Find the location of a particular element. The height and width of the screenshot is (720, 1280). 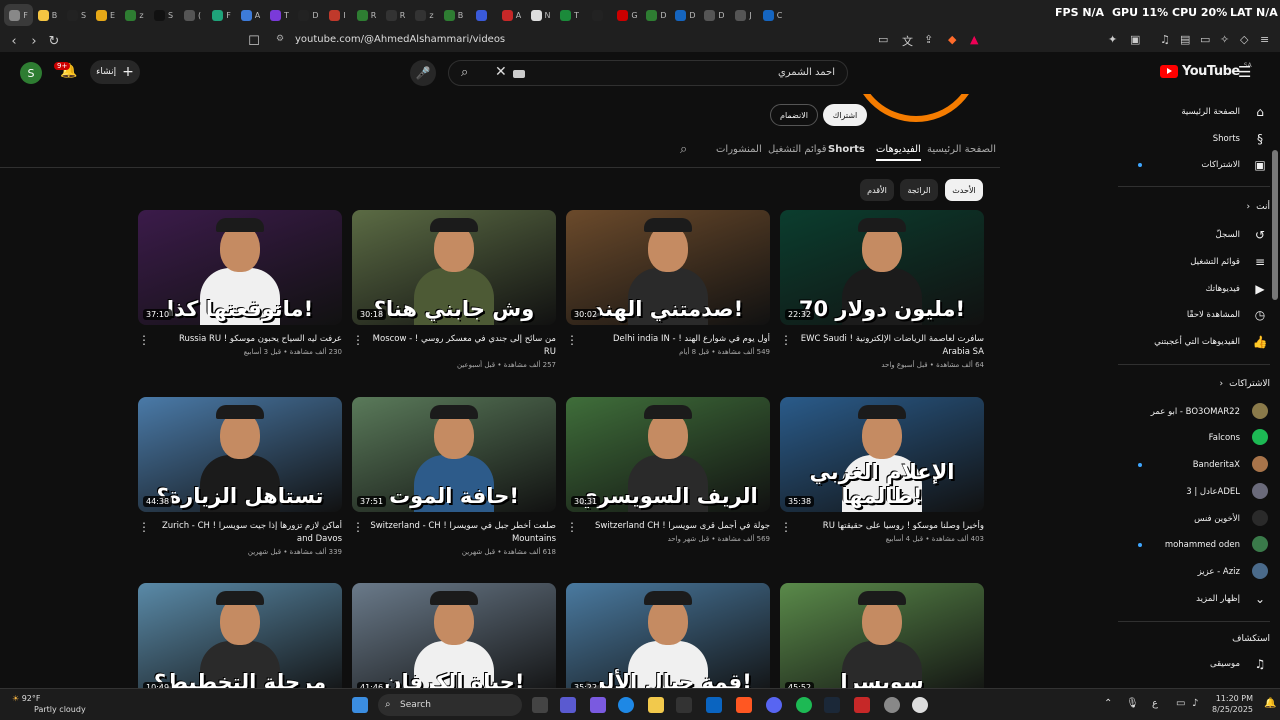

forward-icon: › is located at coordinates (34, 41).